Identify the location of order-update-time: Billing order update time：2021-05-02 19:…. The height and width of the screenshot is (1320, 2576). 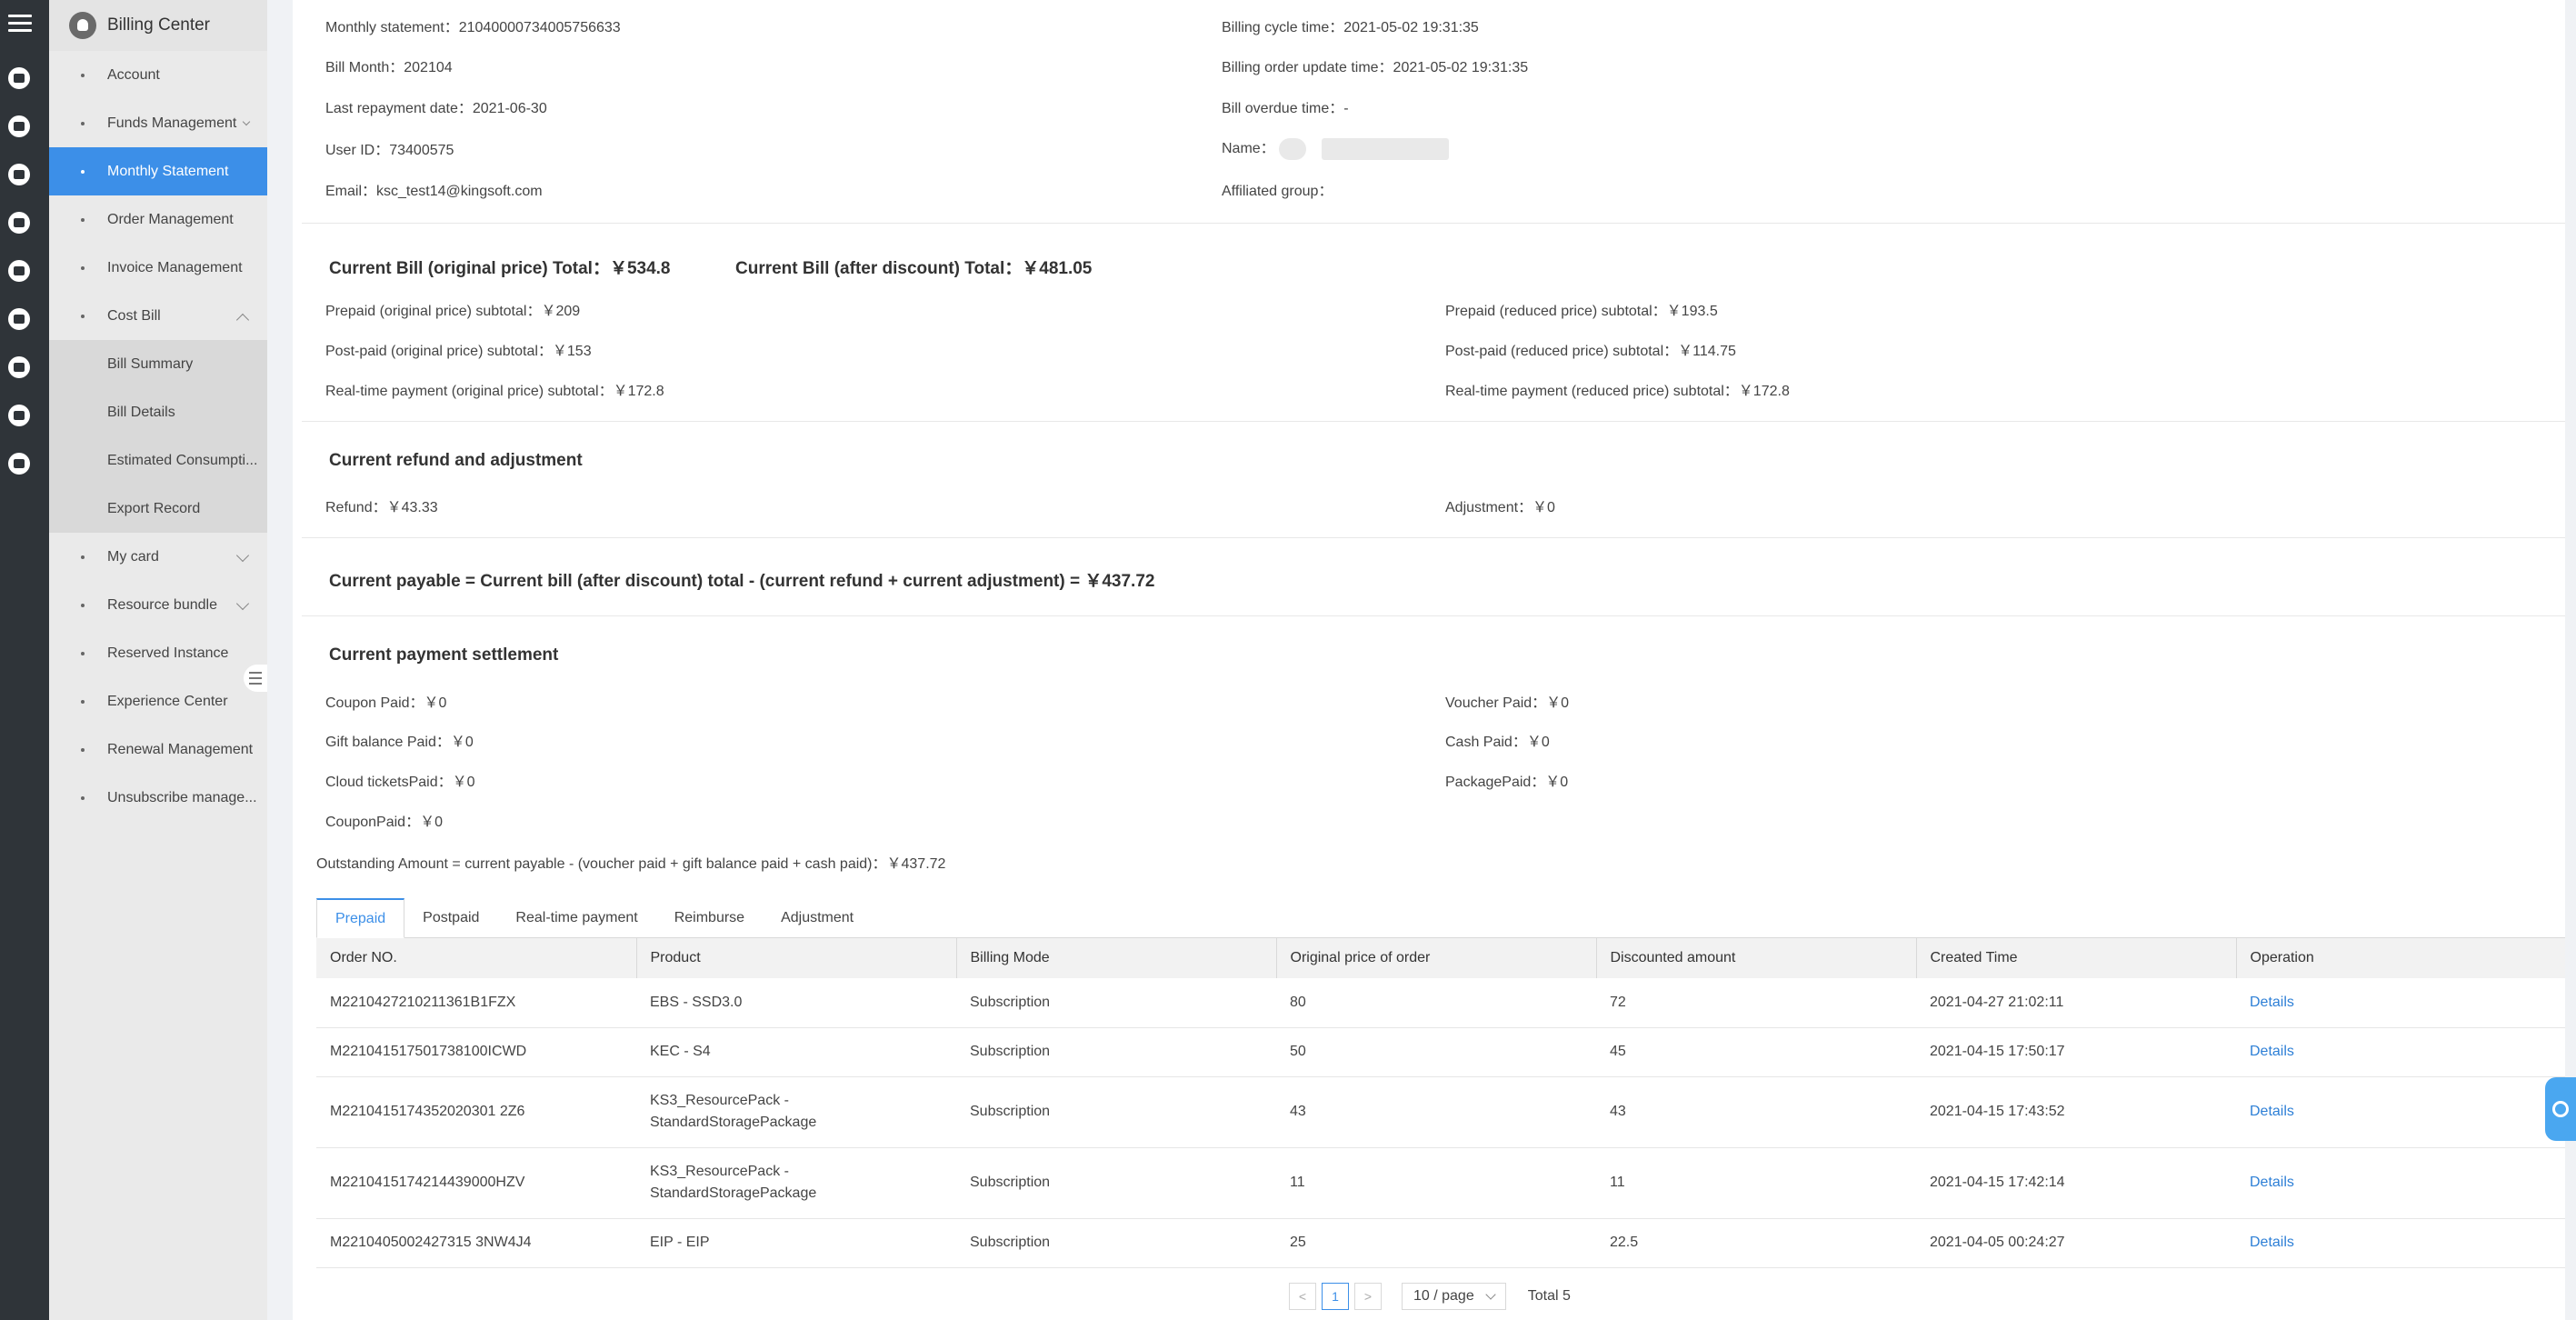
(1375, 67).